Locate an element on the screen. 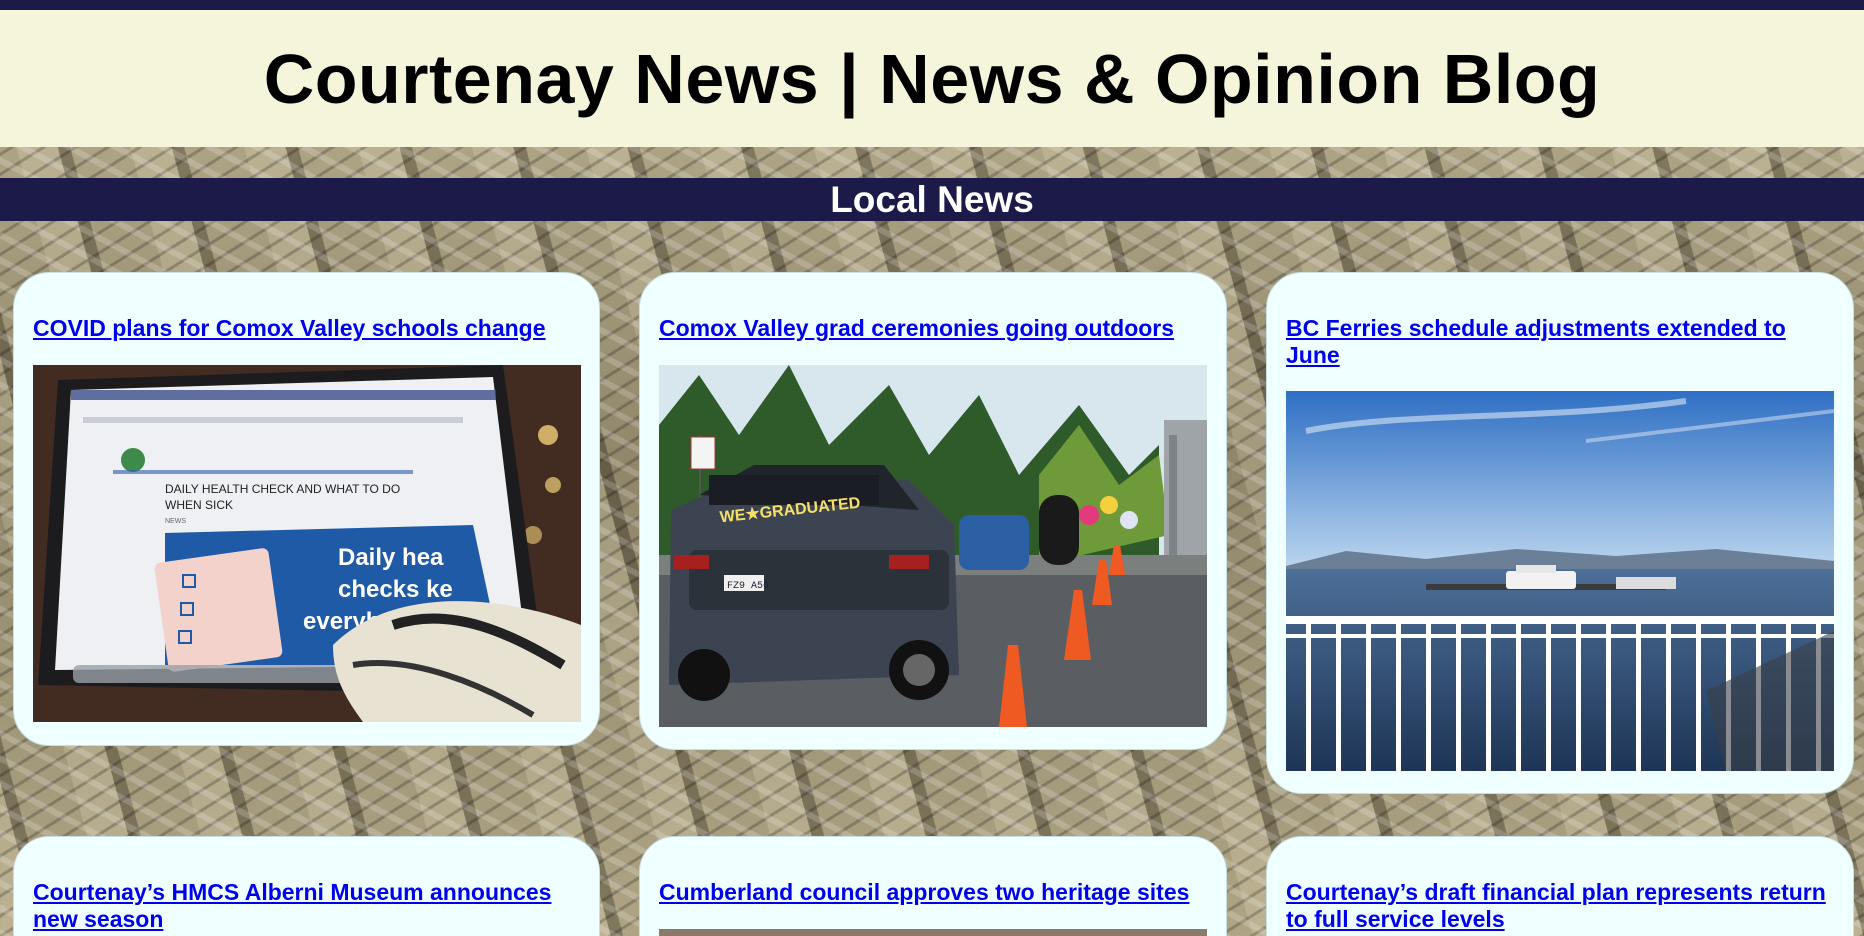 This screenshot has width=1864, height=936. grad-car-parade-photo: WE★GRADUATED FZ9 A56 is located at coordinates (933, 546).